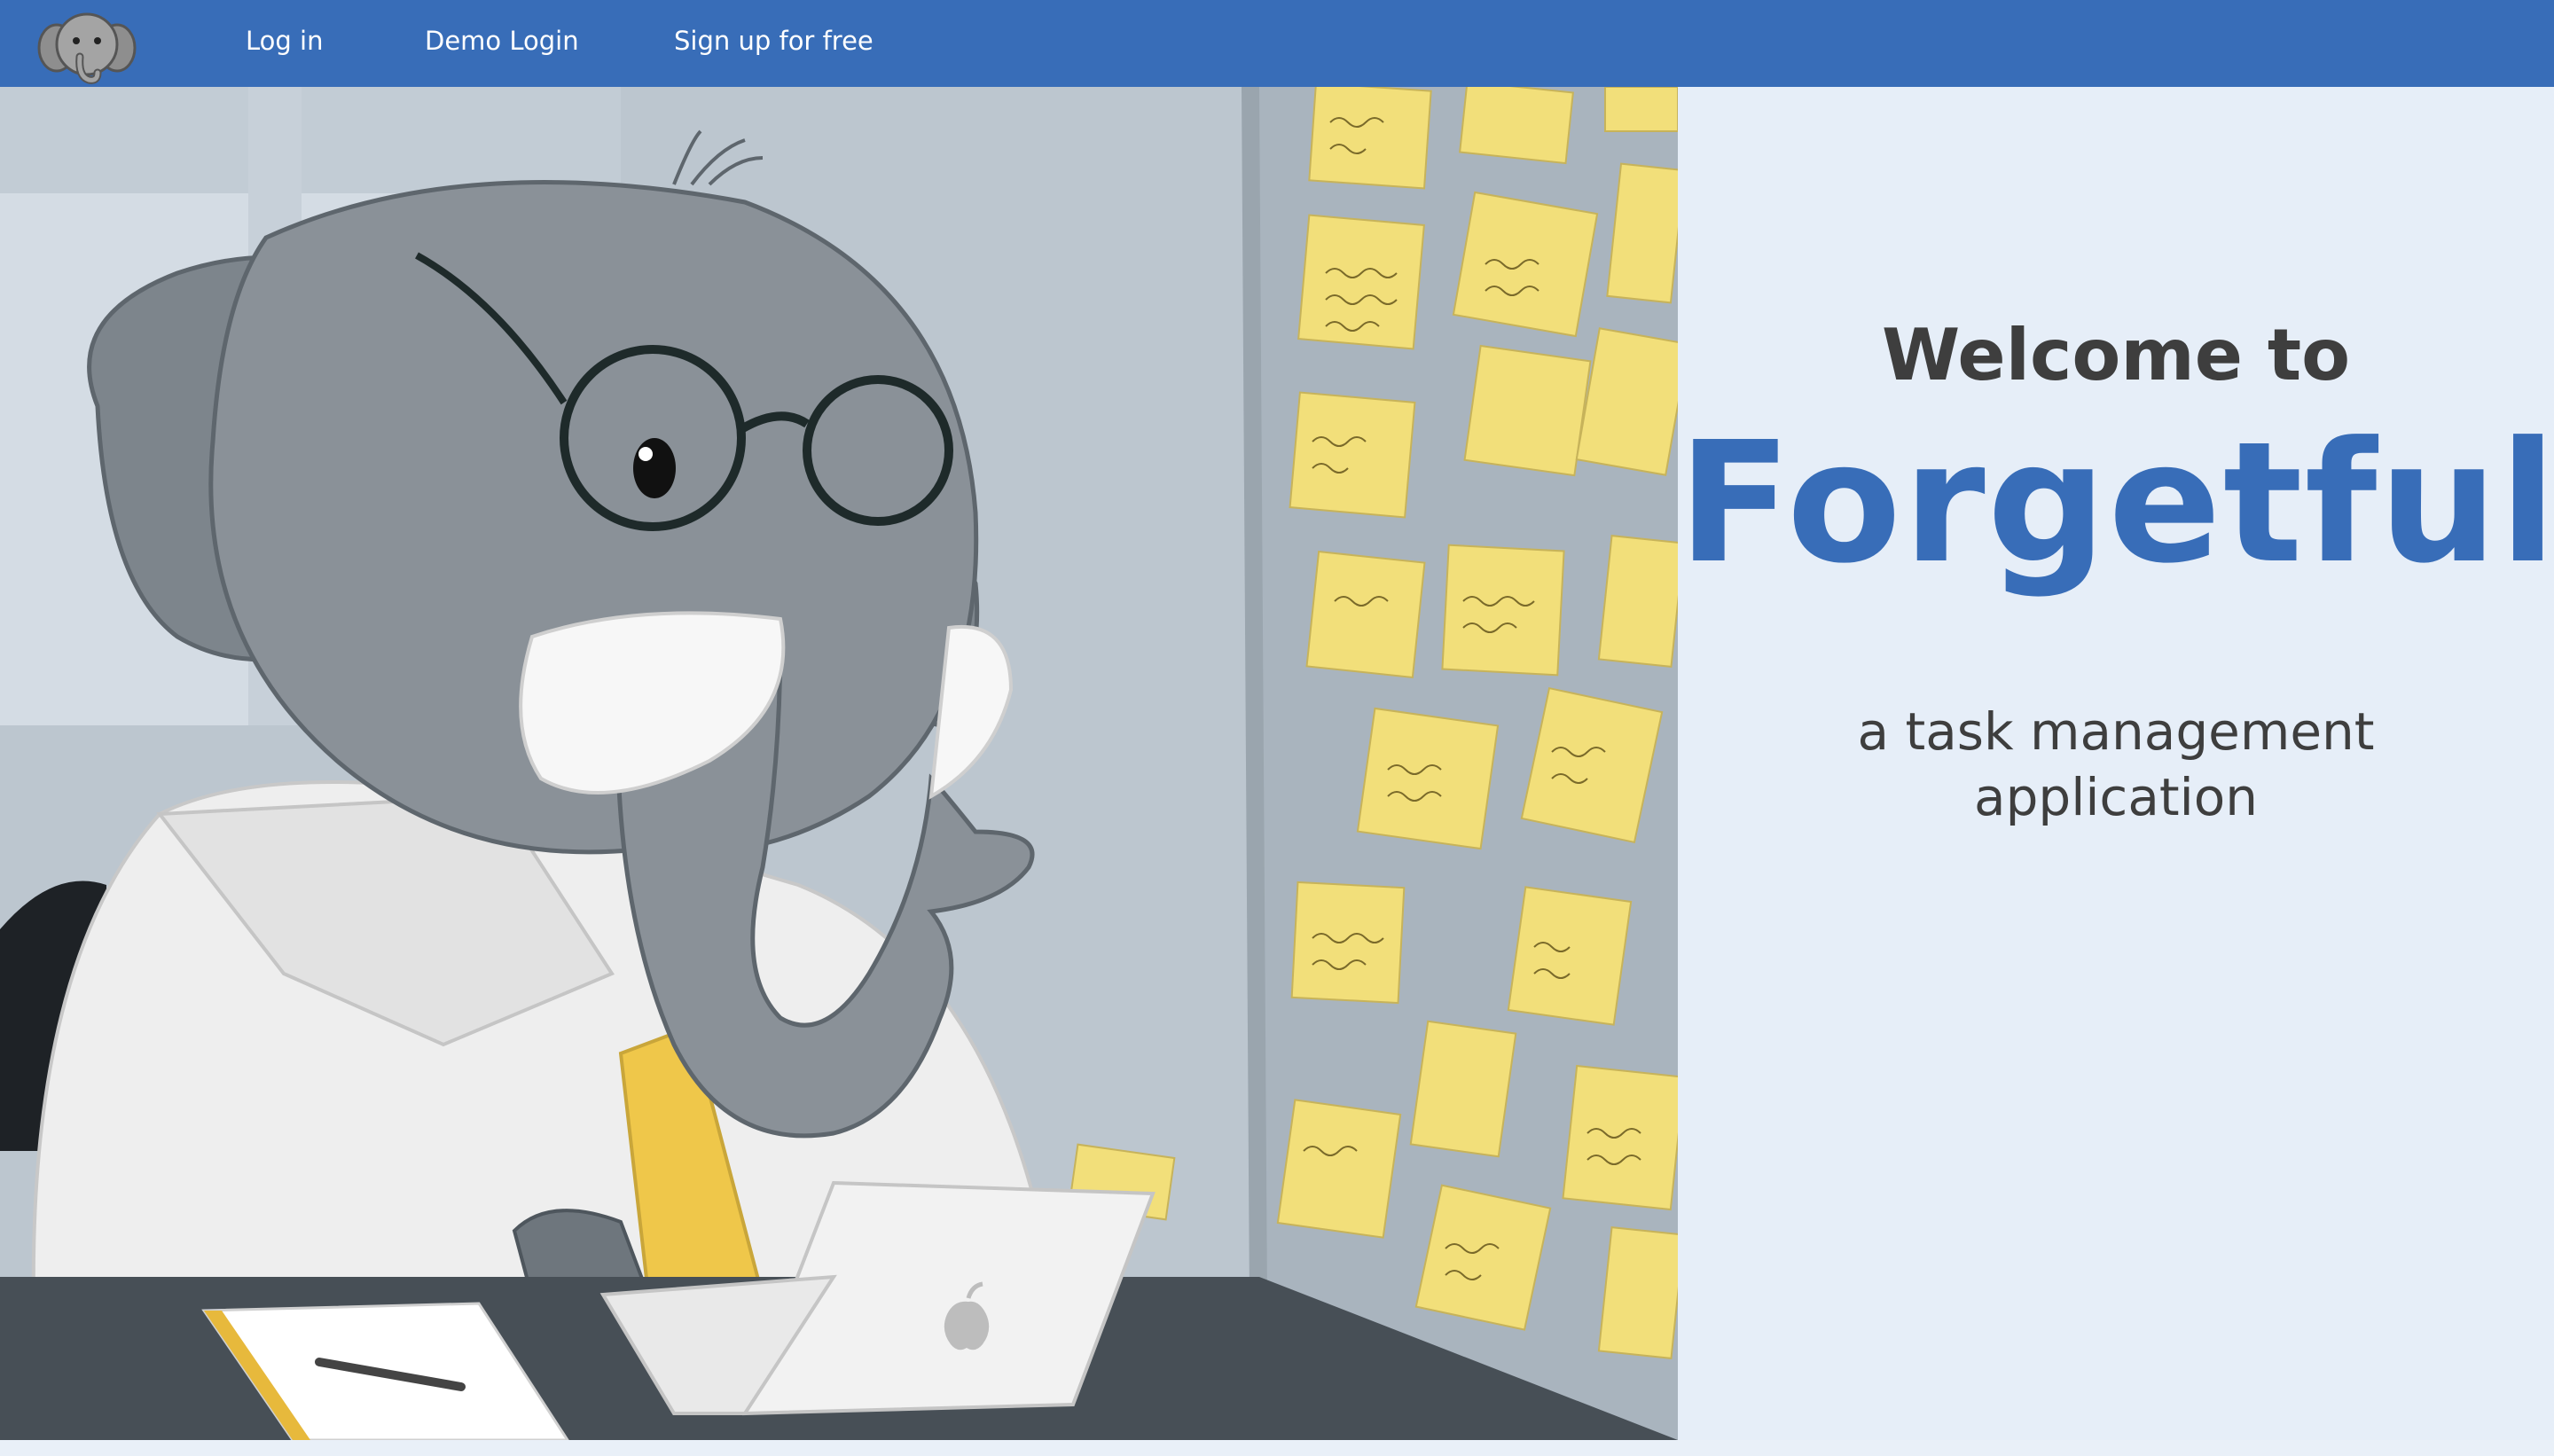  I want to click on sign-up-link: Sign up for free, so click(774, 41).